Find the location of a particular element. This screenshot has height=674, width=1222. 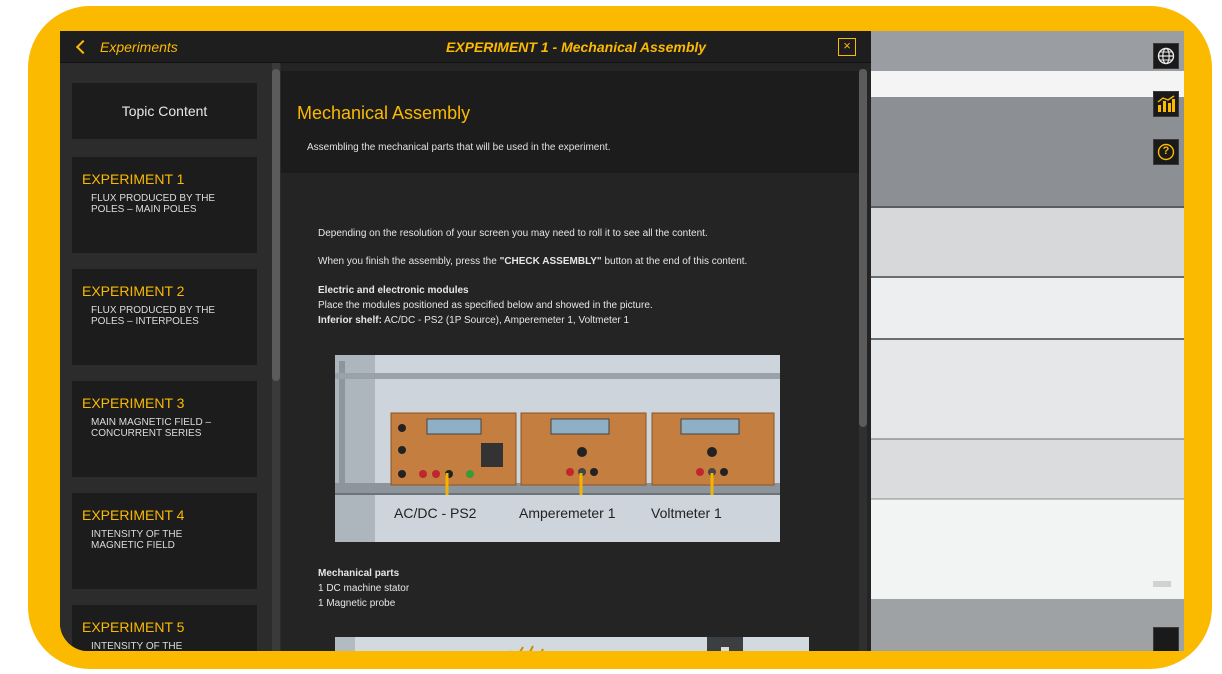

modules-figure: AC/DC - PS2 Amperemeter 1 Voltmeter 1 is located at coordinates (557, 448).